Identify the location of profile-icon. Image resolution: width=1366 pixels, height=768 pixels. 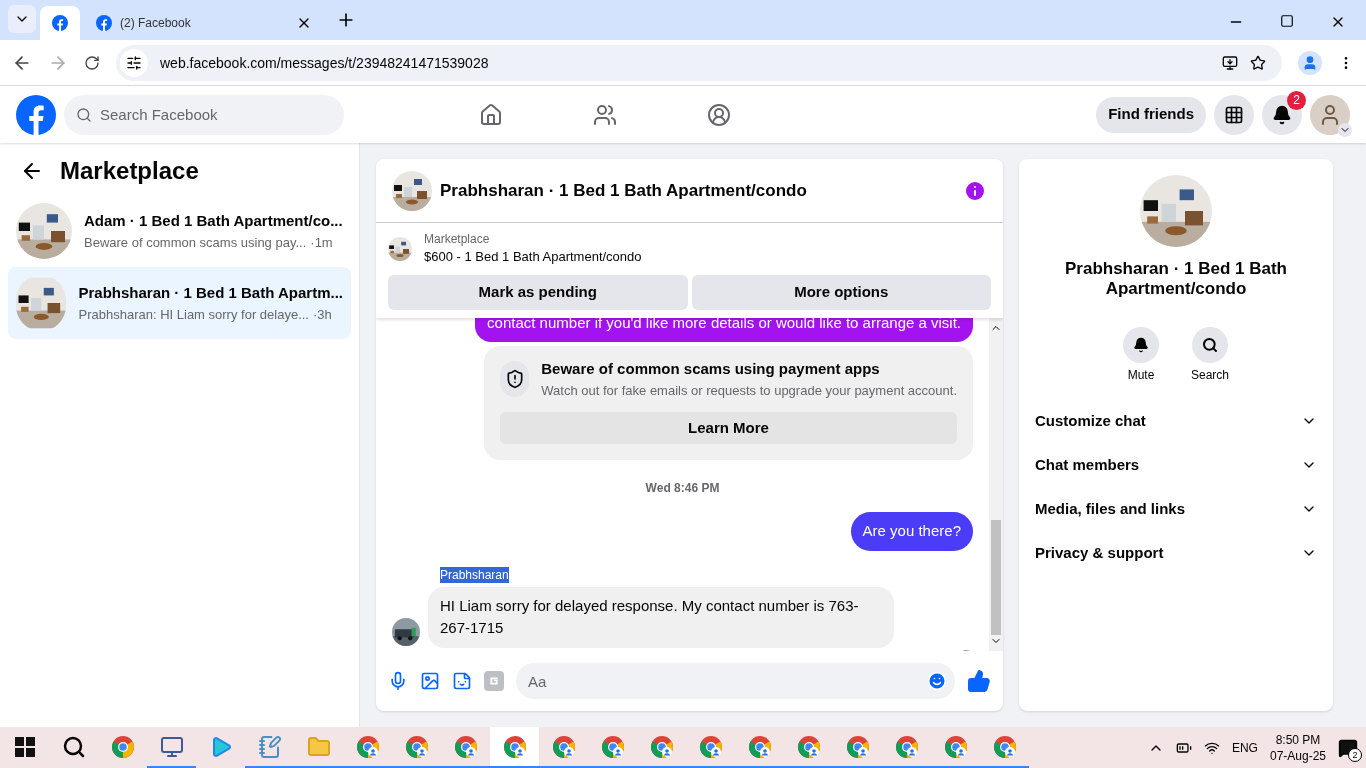
(1310, 62).